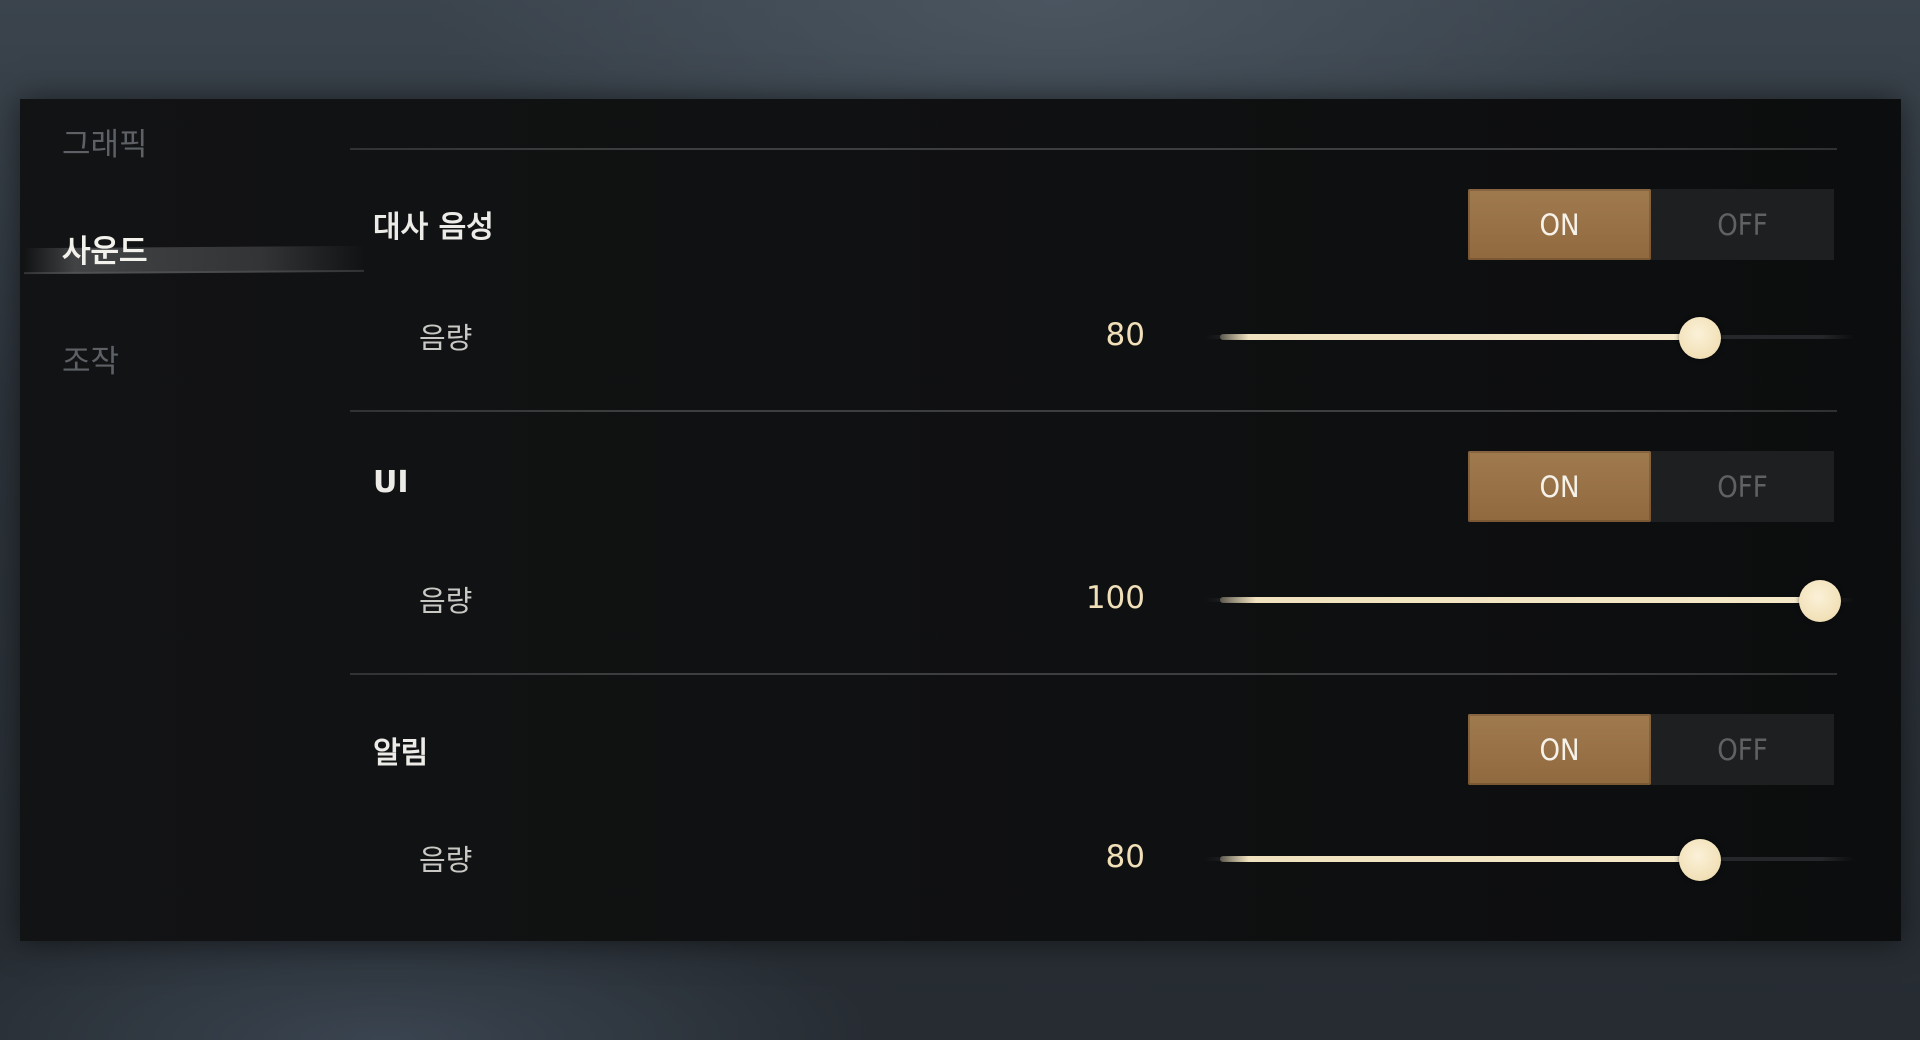  What do you see at coordinates (105, 248) in the screenshot?
I see `sidebar-item-sound: 사운드` at bounding box center [105, 248].